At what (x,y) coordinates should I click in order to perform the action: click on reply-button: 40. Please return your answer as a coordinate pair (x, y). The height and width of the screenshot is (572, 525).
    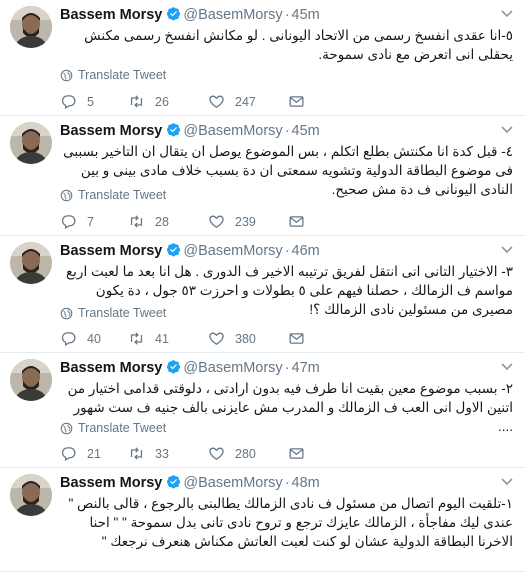
    Looking at the image, I should click on (94, 338).